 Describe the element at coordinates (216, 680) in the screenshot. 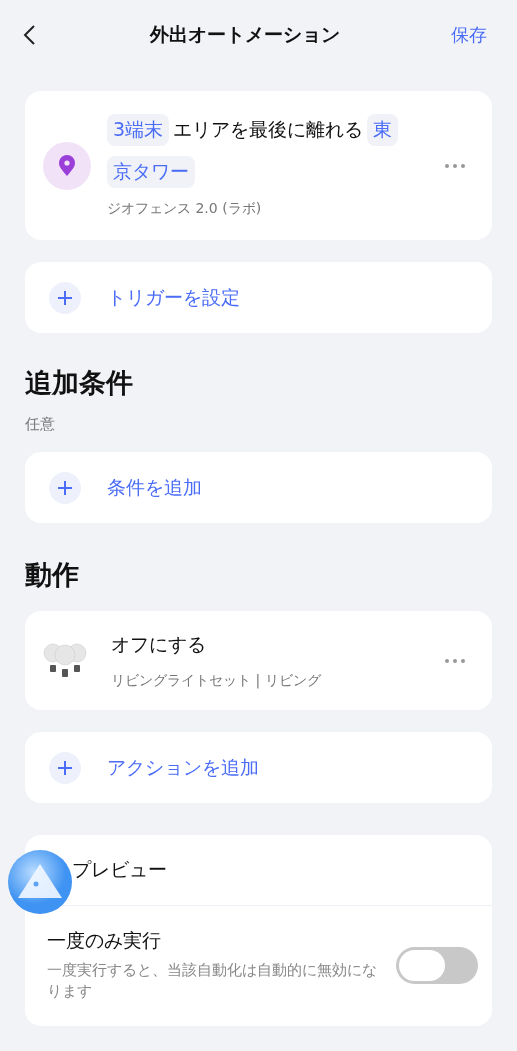

I see `action-subtitle: リビングライトセット | リビング` at that location.